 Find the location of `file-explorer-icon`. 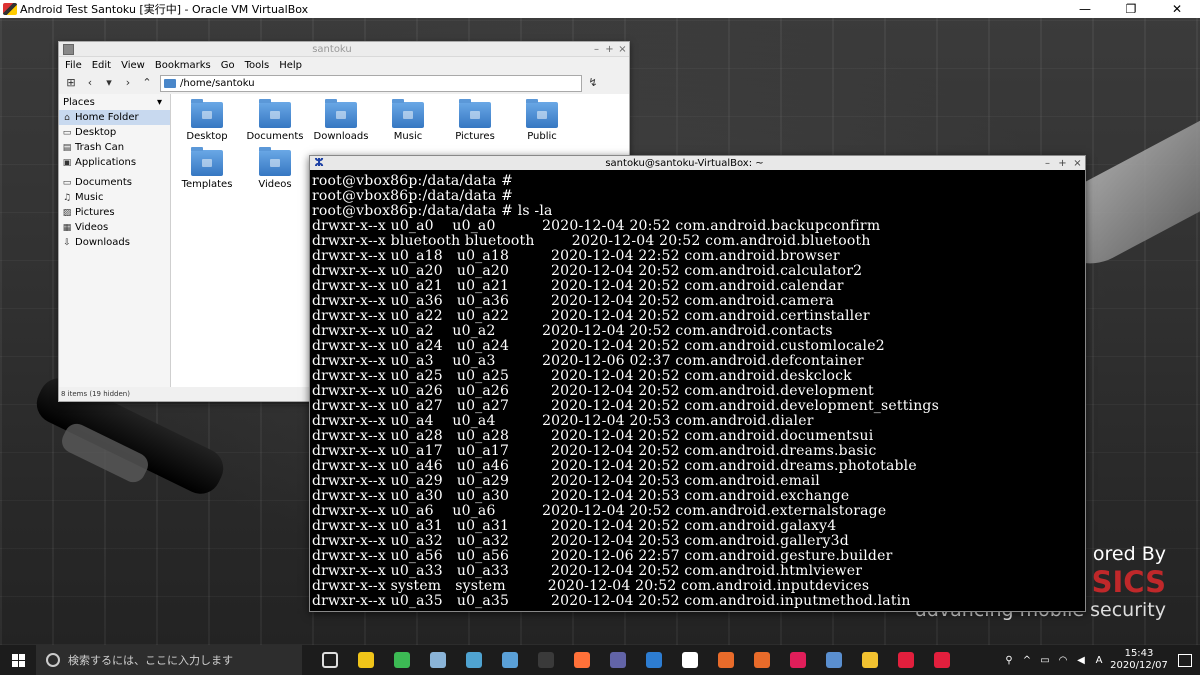

file-explorer-icon is located at coordinates (366, 660).